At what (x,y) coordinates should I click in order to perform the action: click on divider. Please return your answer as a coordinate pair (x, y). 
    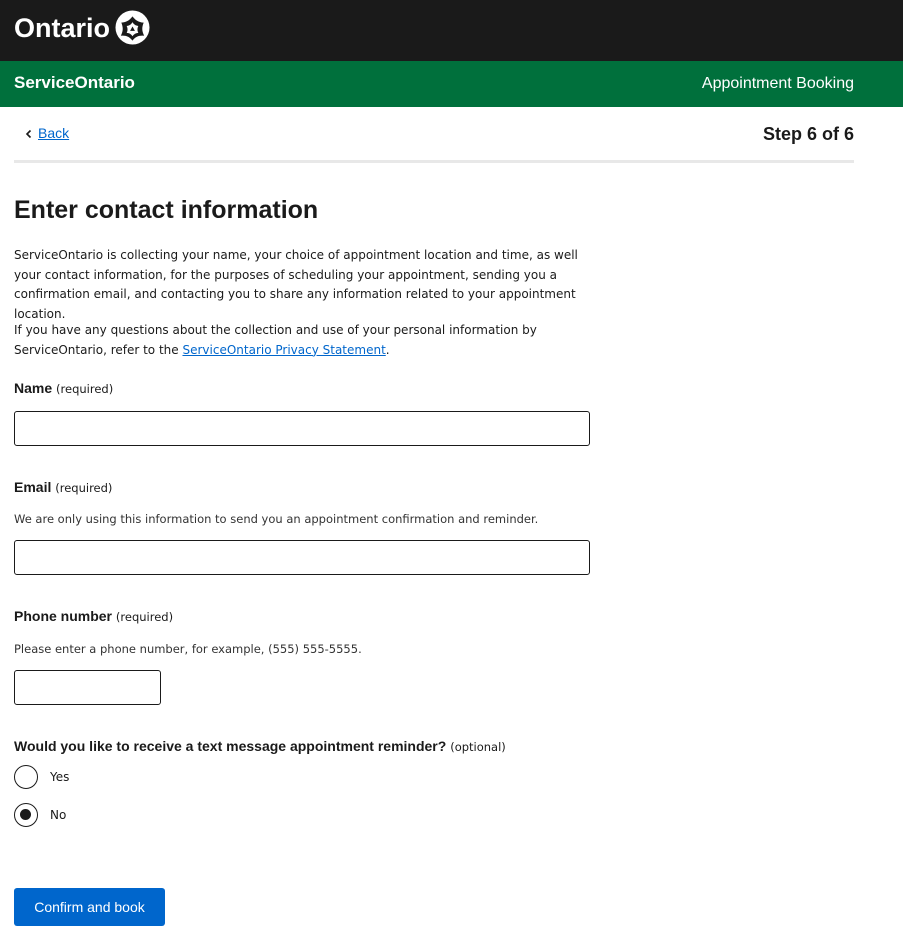
    Looking at the image, I should click on (434, 161).